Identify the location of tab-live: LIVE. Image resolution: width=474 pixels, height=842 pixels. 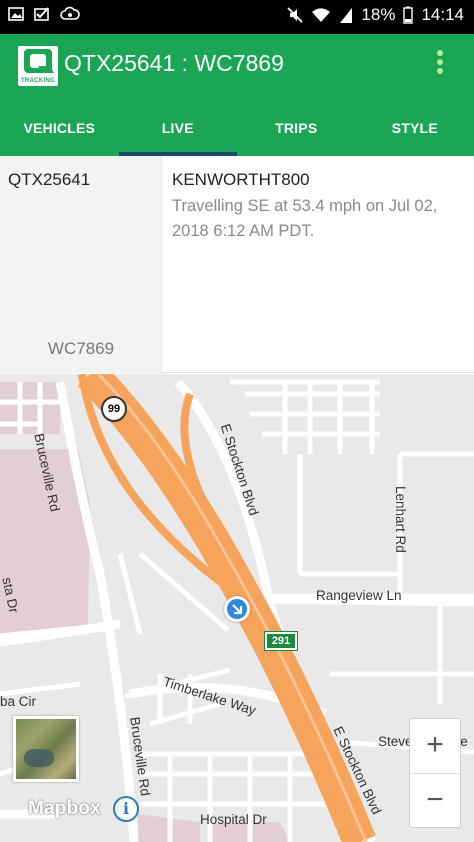
(178, 128).